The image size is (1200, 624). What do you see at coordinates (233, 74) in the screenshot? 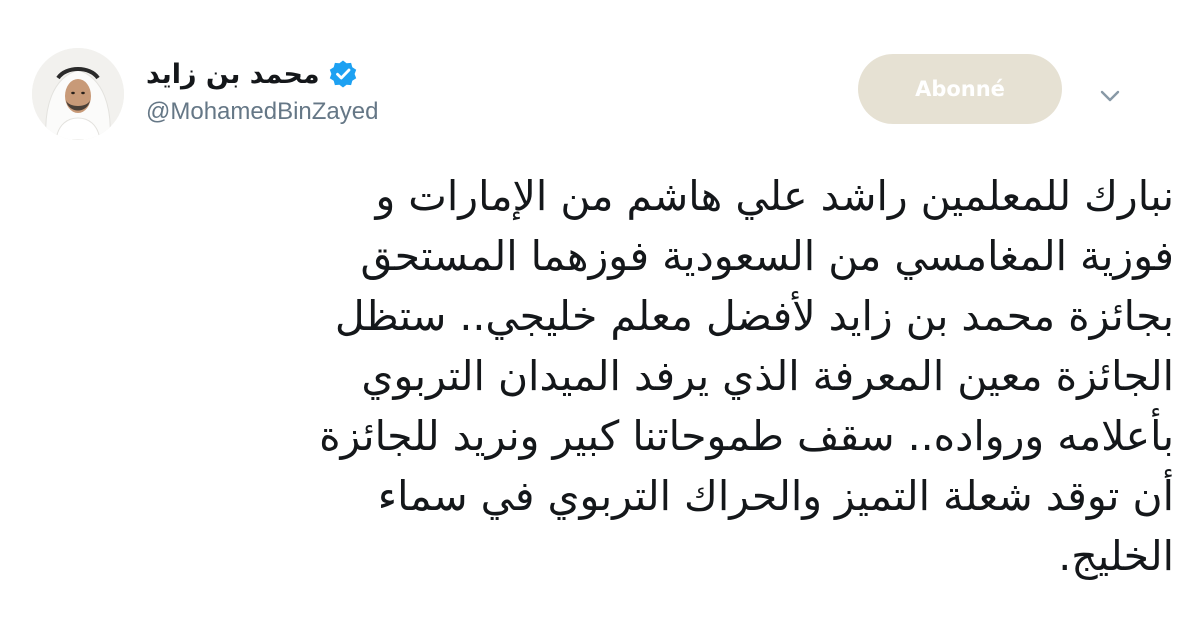
I see `author-display-name: محمد بن زايد` at bounding box center [233, 74].